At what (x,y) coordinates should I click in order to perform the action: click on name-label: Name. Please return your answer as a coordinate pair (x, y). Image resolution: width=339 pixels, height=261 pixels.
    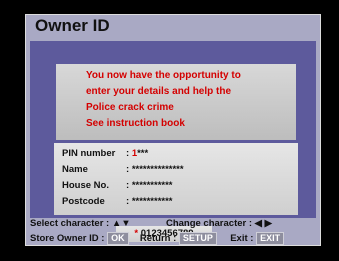
    Looking at the image, I should click on (75, 169).